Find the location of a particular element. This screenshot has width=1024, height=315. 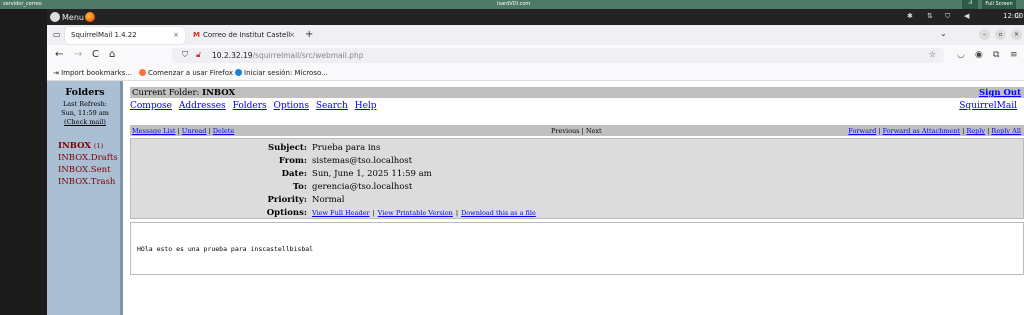

header-to: To: gerencia@tso.localhost is located at coordinates (352, 187).